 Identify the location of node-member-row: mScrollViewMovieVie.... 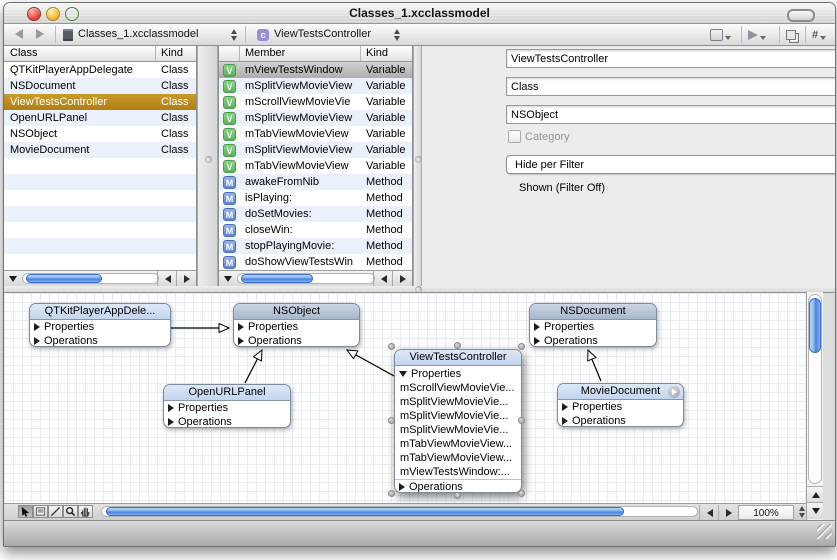
(458, 388).